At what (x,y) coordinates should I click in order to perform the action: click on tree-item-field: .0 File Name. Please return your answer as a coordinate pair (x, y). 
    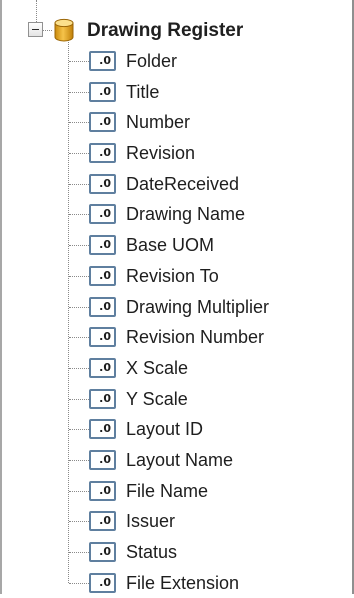
    Looking at the image, I should click on (177, 491).